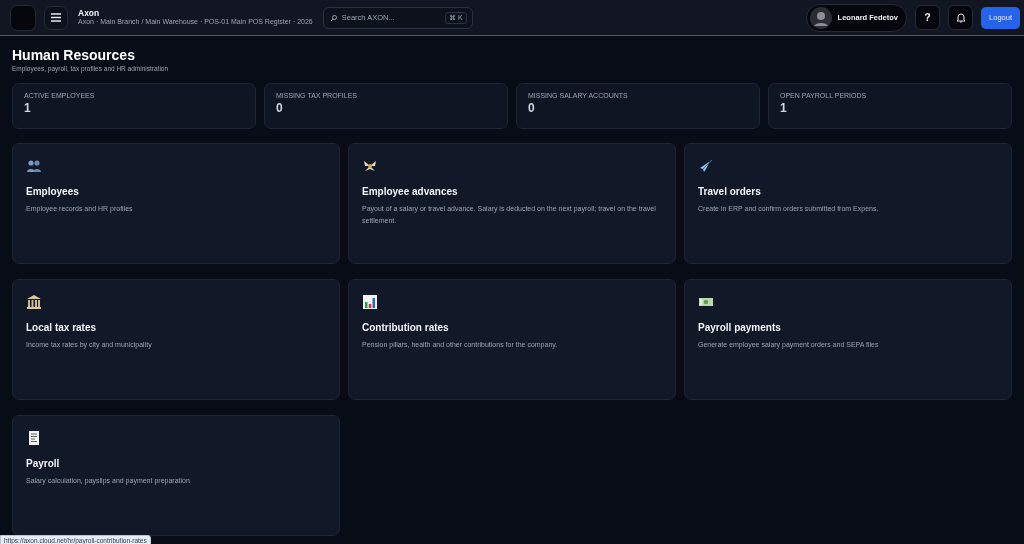  Describe the element at coordinates (34, 437) in the screenshot. I see `receipt-icon` at that location.